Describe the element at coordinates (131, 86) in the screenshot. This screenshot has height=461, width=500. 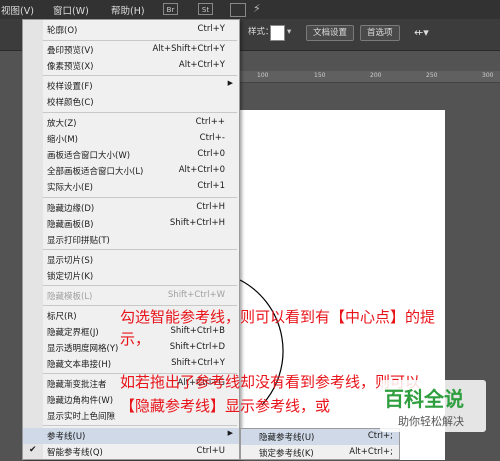
I see `menu-item-proof-setup: 校样设置(F) ▶` at that location.